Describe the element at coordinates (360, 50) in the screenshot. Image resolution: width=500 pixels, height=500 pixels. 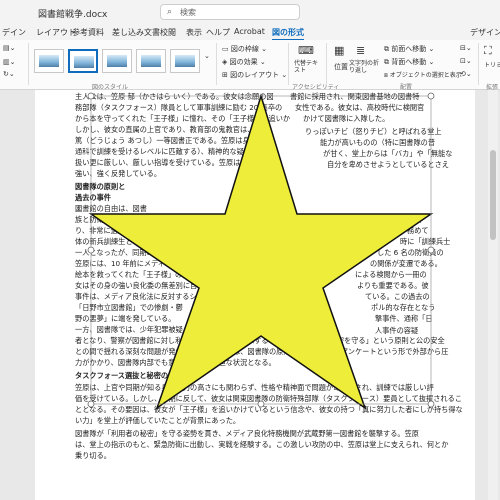
I see `wrap-text-icon: ≣` at that location.